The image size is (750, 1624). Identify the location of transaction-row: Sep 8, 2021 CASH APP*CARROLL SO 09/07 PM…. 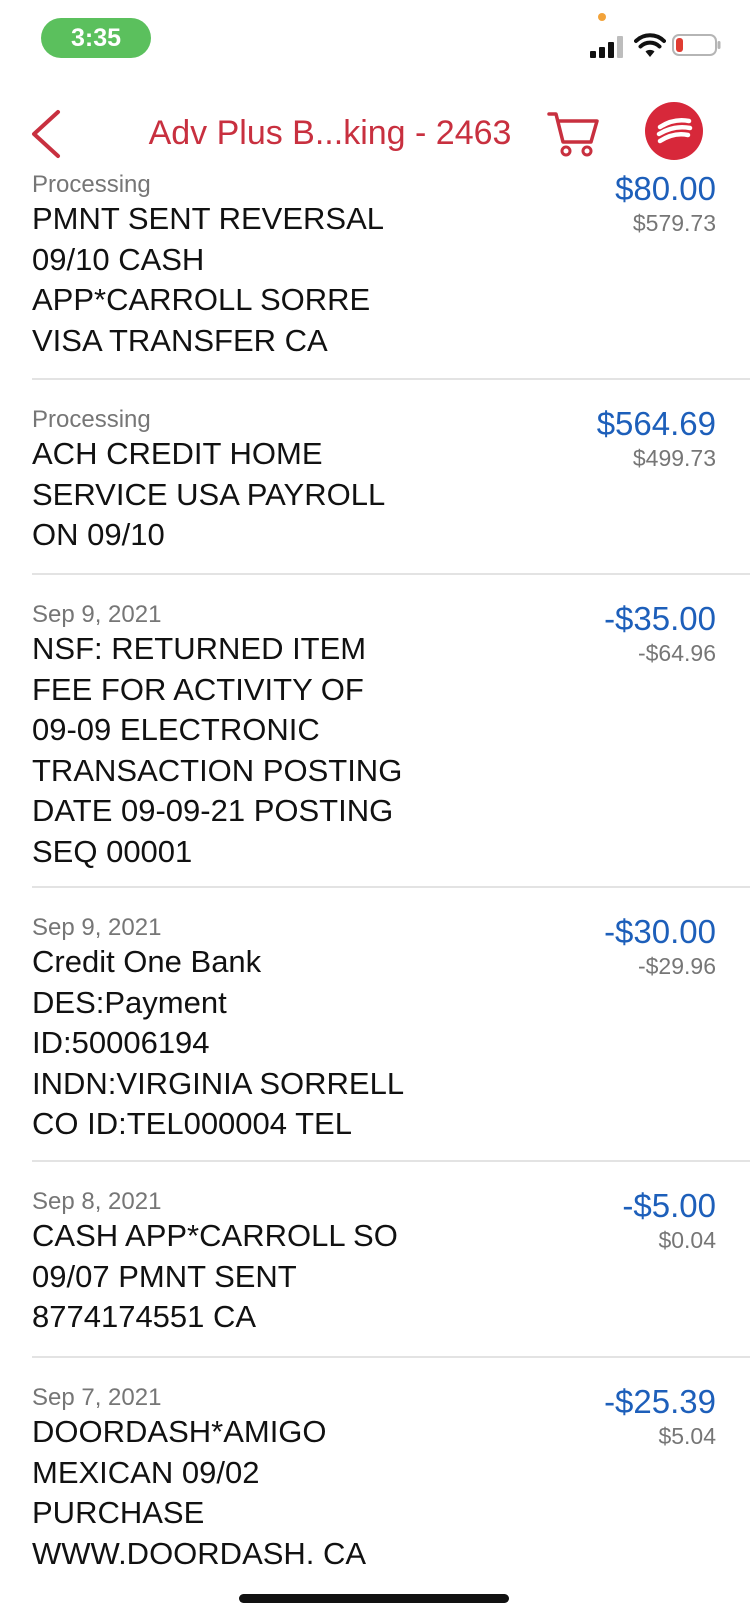
(391, 1260).